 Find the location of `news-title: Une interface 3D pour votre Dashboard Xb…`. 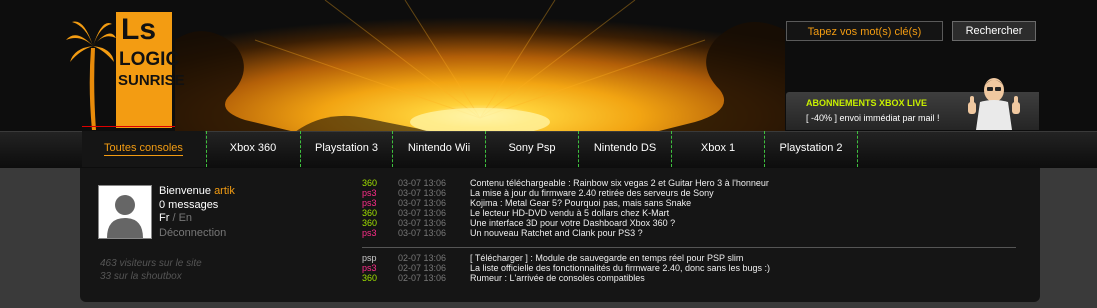

news-title: Une interface 3D pour votre Dashboard Xb… is located at coordinates (572, 223).